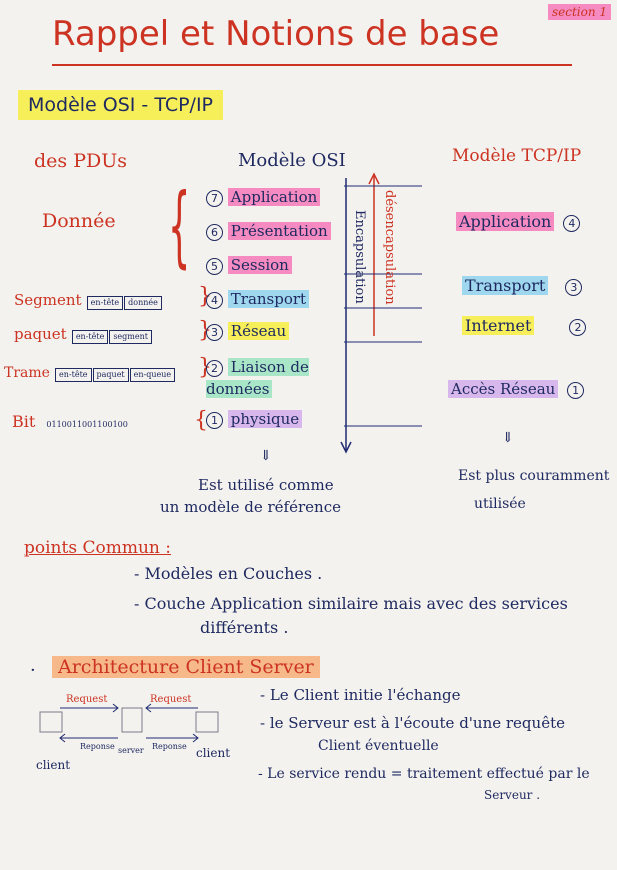  Describe the element at coordinates (508, 438) in the screenshot. I see `tcpip-down-arrow: ⇓` at that location.